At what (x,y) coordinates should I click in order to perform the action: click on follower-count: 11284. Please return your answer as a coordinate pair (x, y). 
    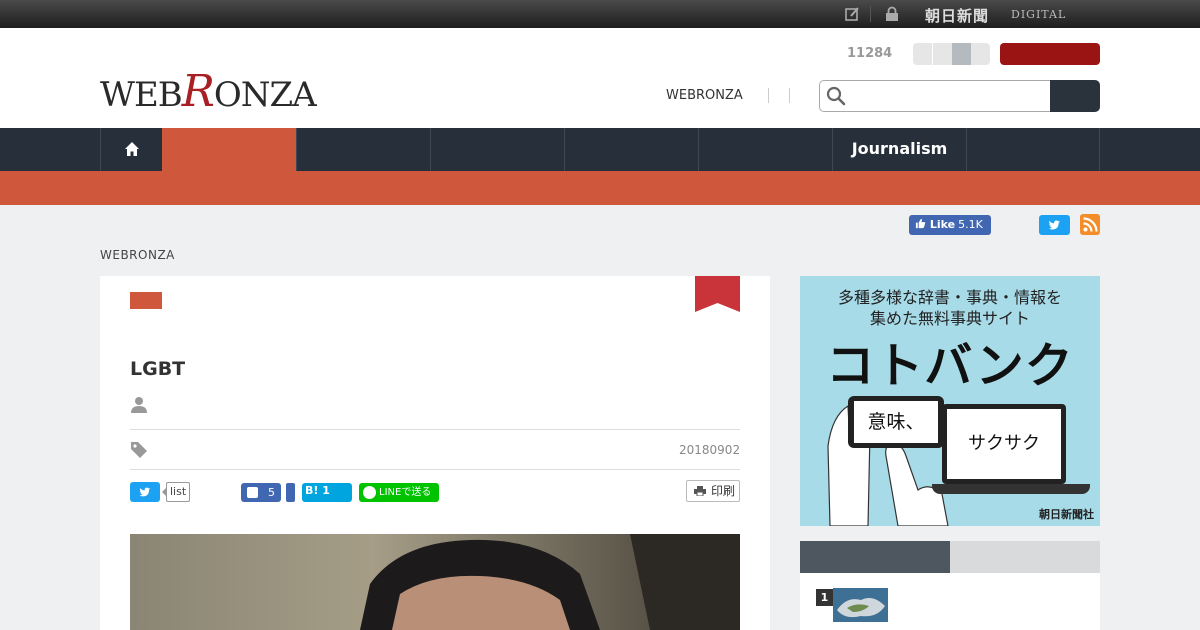
    Looking at the image, I should click on (870, 53).